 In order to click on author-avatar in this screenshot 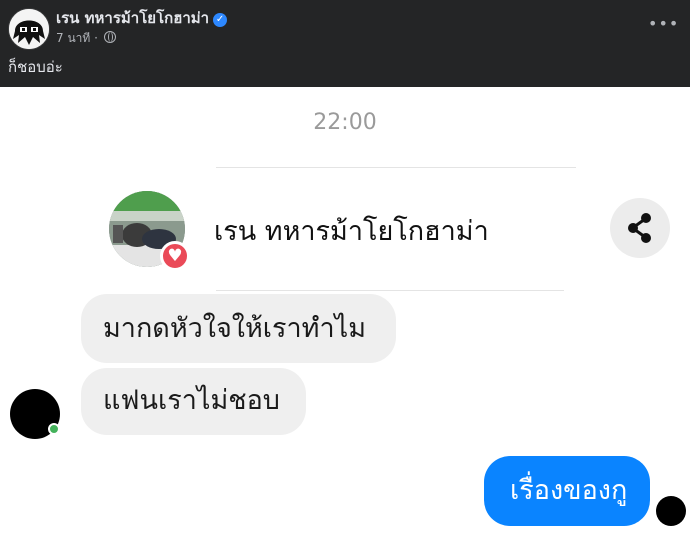, I will do `click(29, 29)`.